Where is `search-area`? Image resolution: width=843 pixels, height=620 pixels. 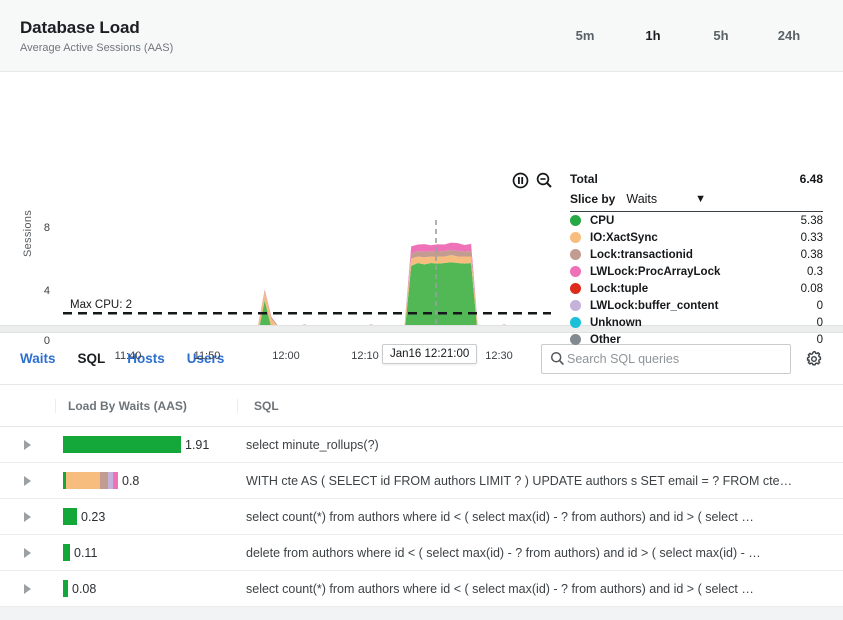 search-area is located at coordinates (682, 358).